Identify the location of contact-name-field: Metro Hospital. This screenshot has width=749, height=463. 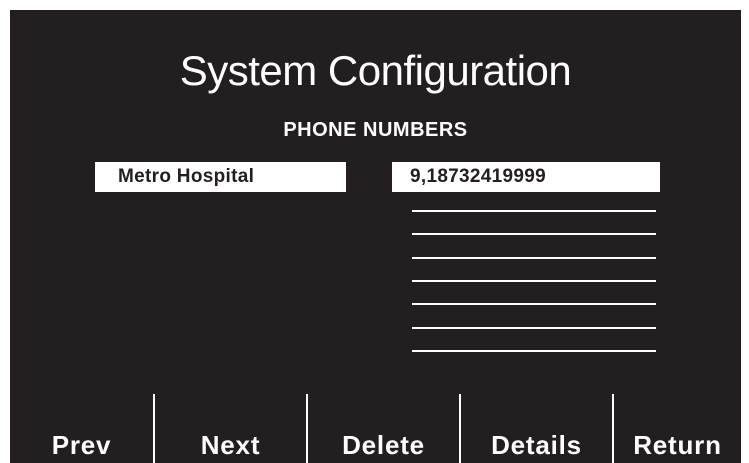
(220, 177).